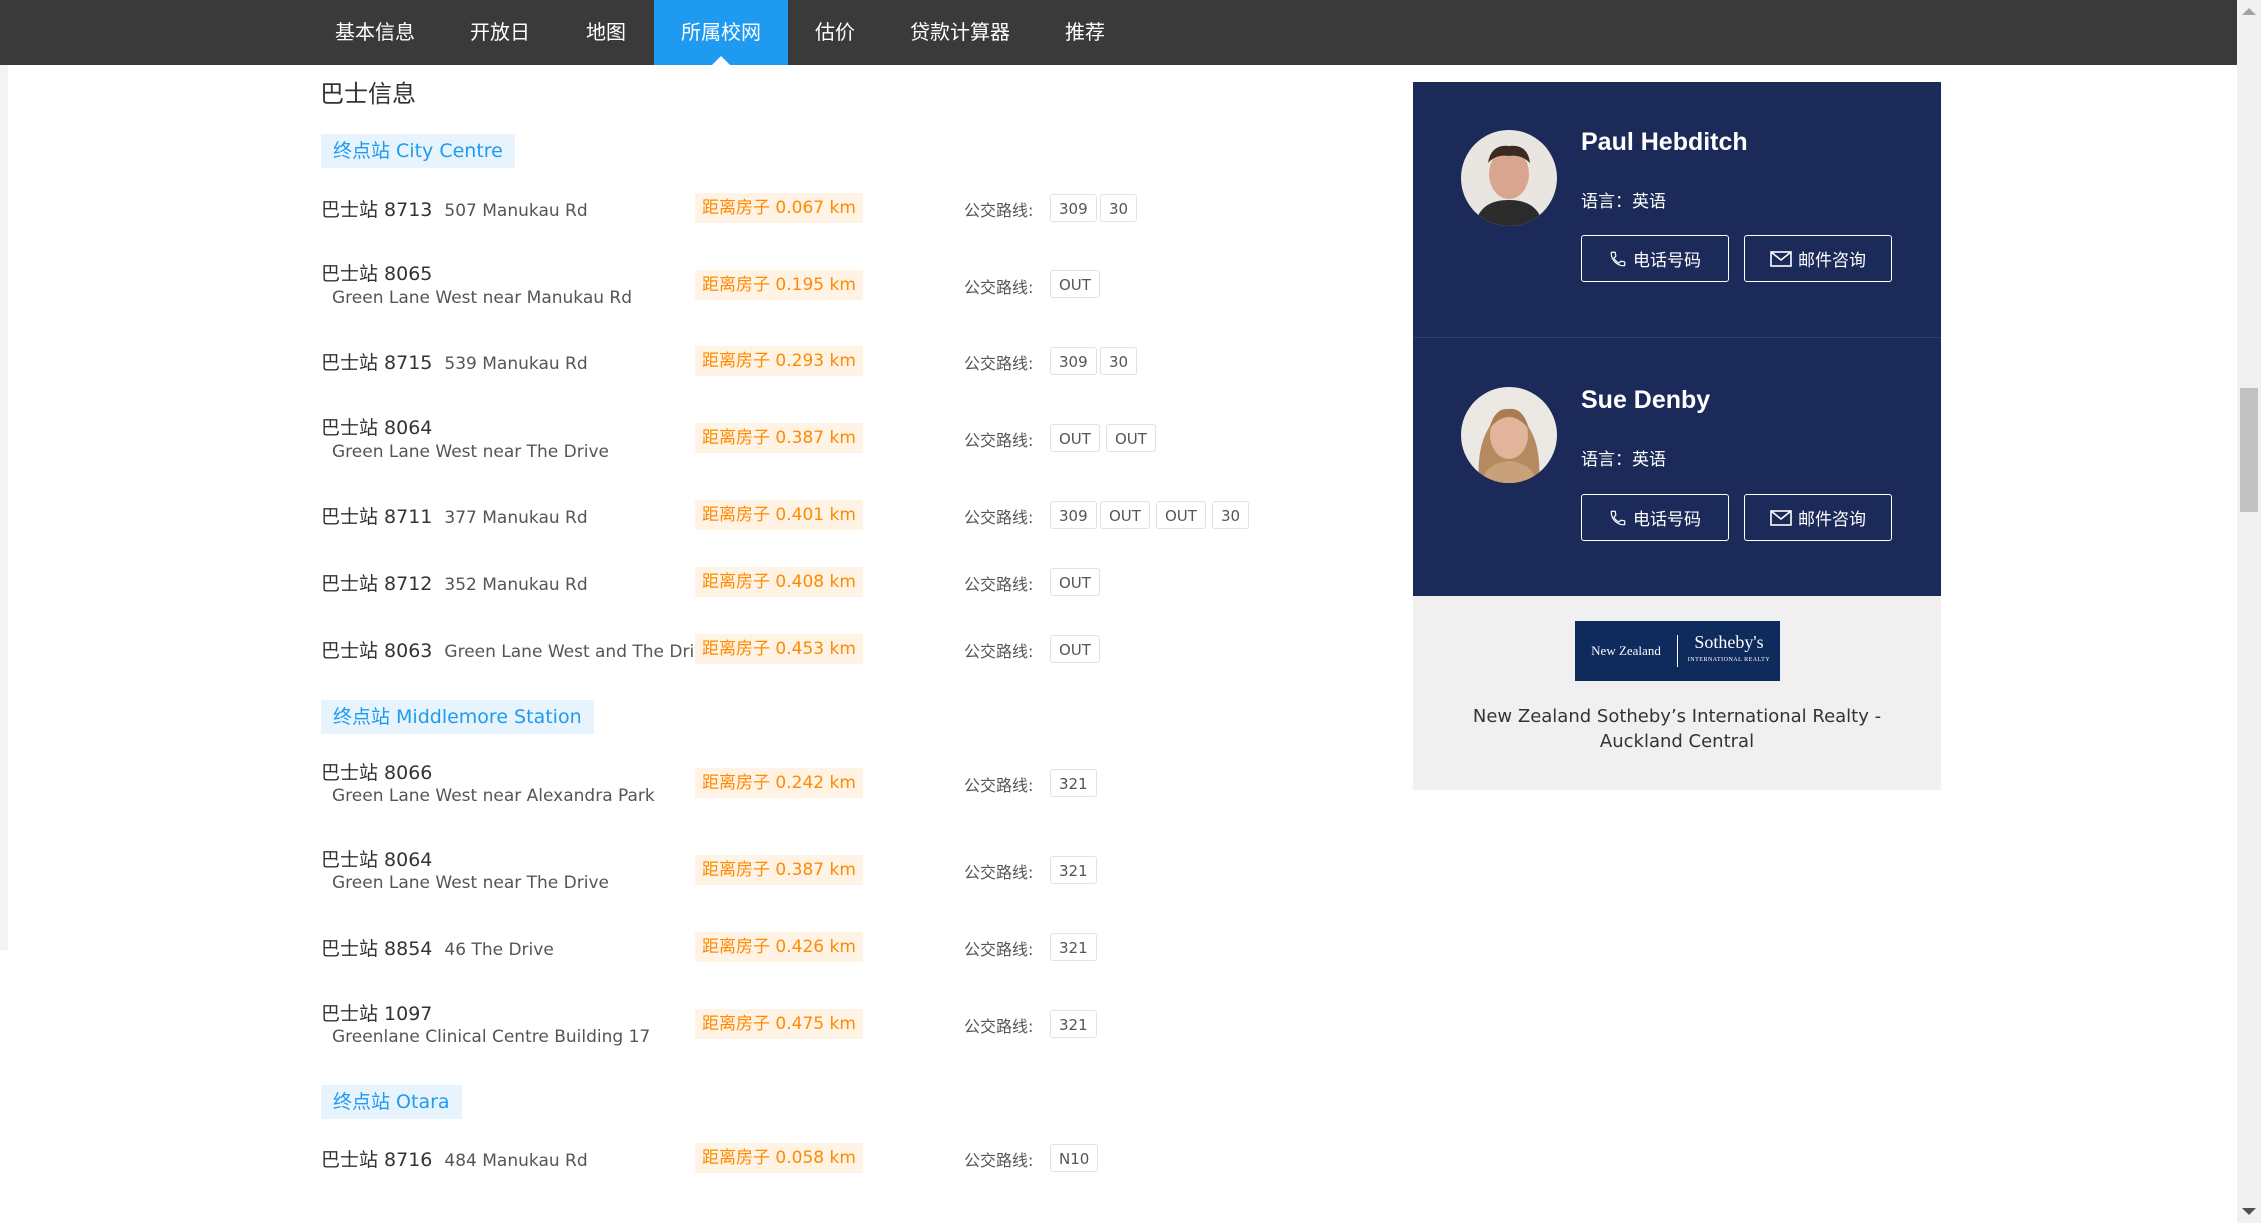  What do you see at coordinates (516, 518) in the screenshot?
I see `bus-stop-address: 377 Manukau Rd` at bounding box center [516, 518].